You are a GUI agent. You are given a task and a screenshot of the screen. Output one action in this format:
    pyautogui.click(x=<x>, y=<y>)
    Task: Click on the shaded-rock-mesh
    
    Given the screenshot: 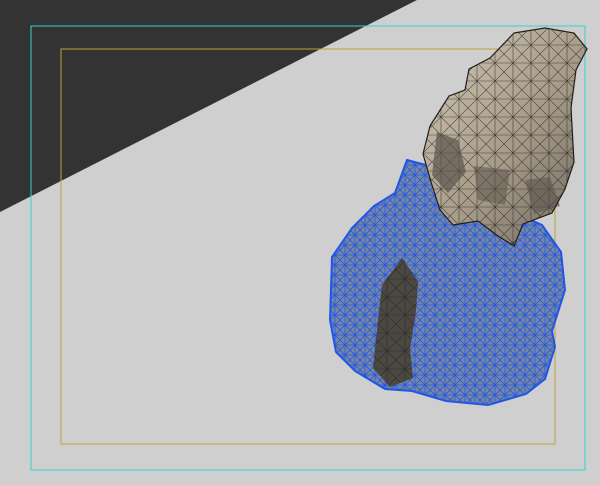 What is the action you would take?
    pyautogui.click(x=505, y=137)
    